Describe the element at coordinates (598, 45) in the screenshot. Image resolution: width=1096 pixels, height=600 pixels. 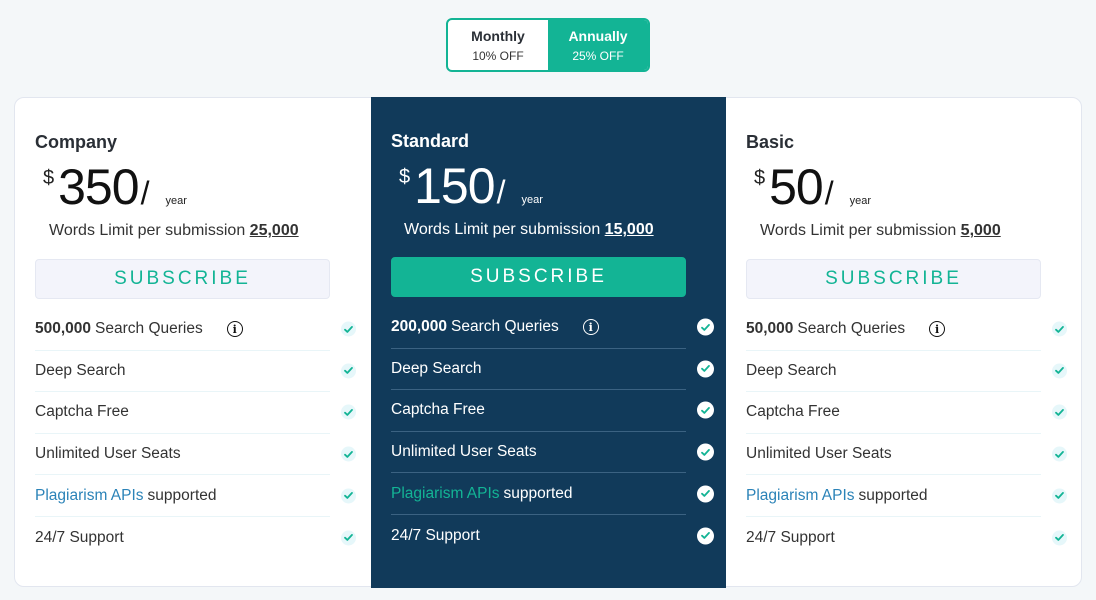
I see `toggle-annually: Annually 25% OFF` at that location.